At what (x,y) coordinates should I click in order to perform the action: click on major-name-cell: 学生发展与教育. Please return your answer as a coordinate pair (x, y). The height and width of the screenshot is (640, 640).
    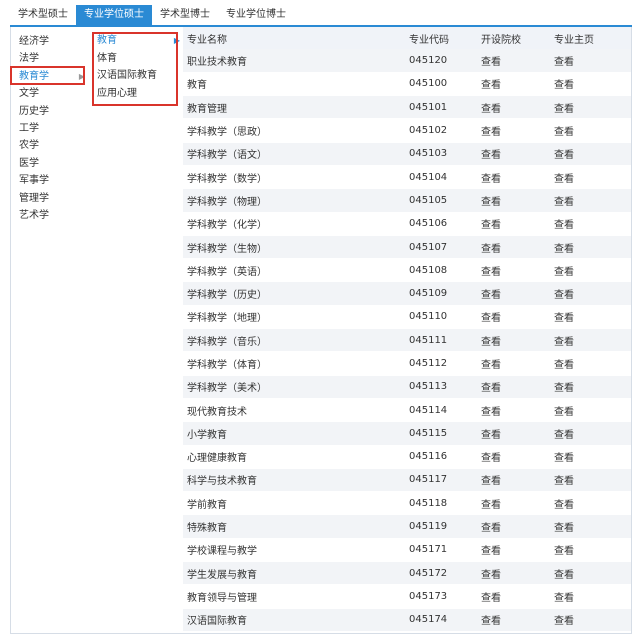
    Looking at the image, I should click on (294, 573).